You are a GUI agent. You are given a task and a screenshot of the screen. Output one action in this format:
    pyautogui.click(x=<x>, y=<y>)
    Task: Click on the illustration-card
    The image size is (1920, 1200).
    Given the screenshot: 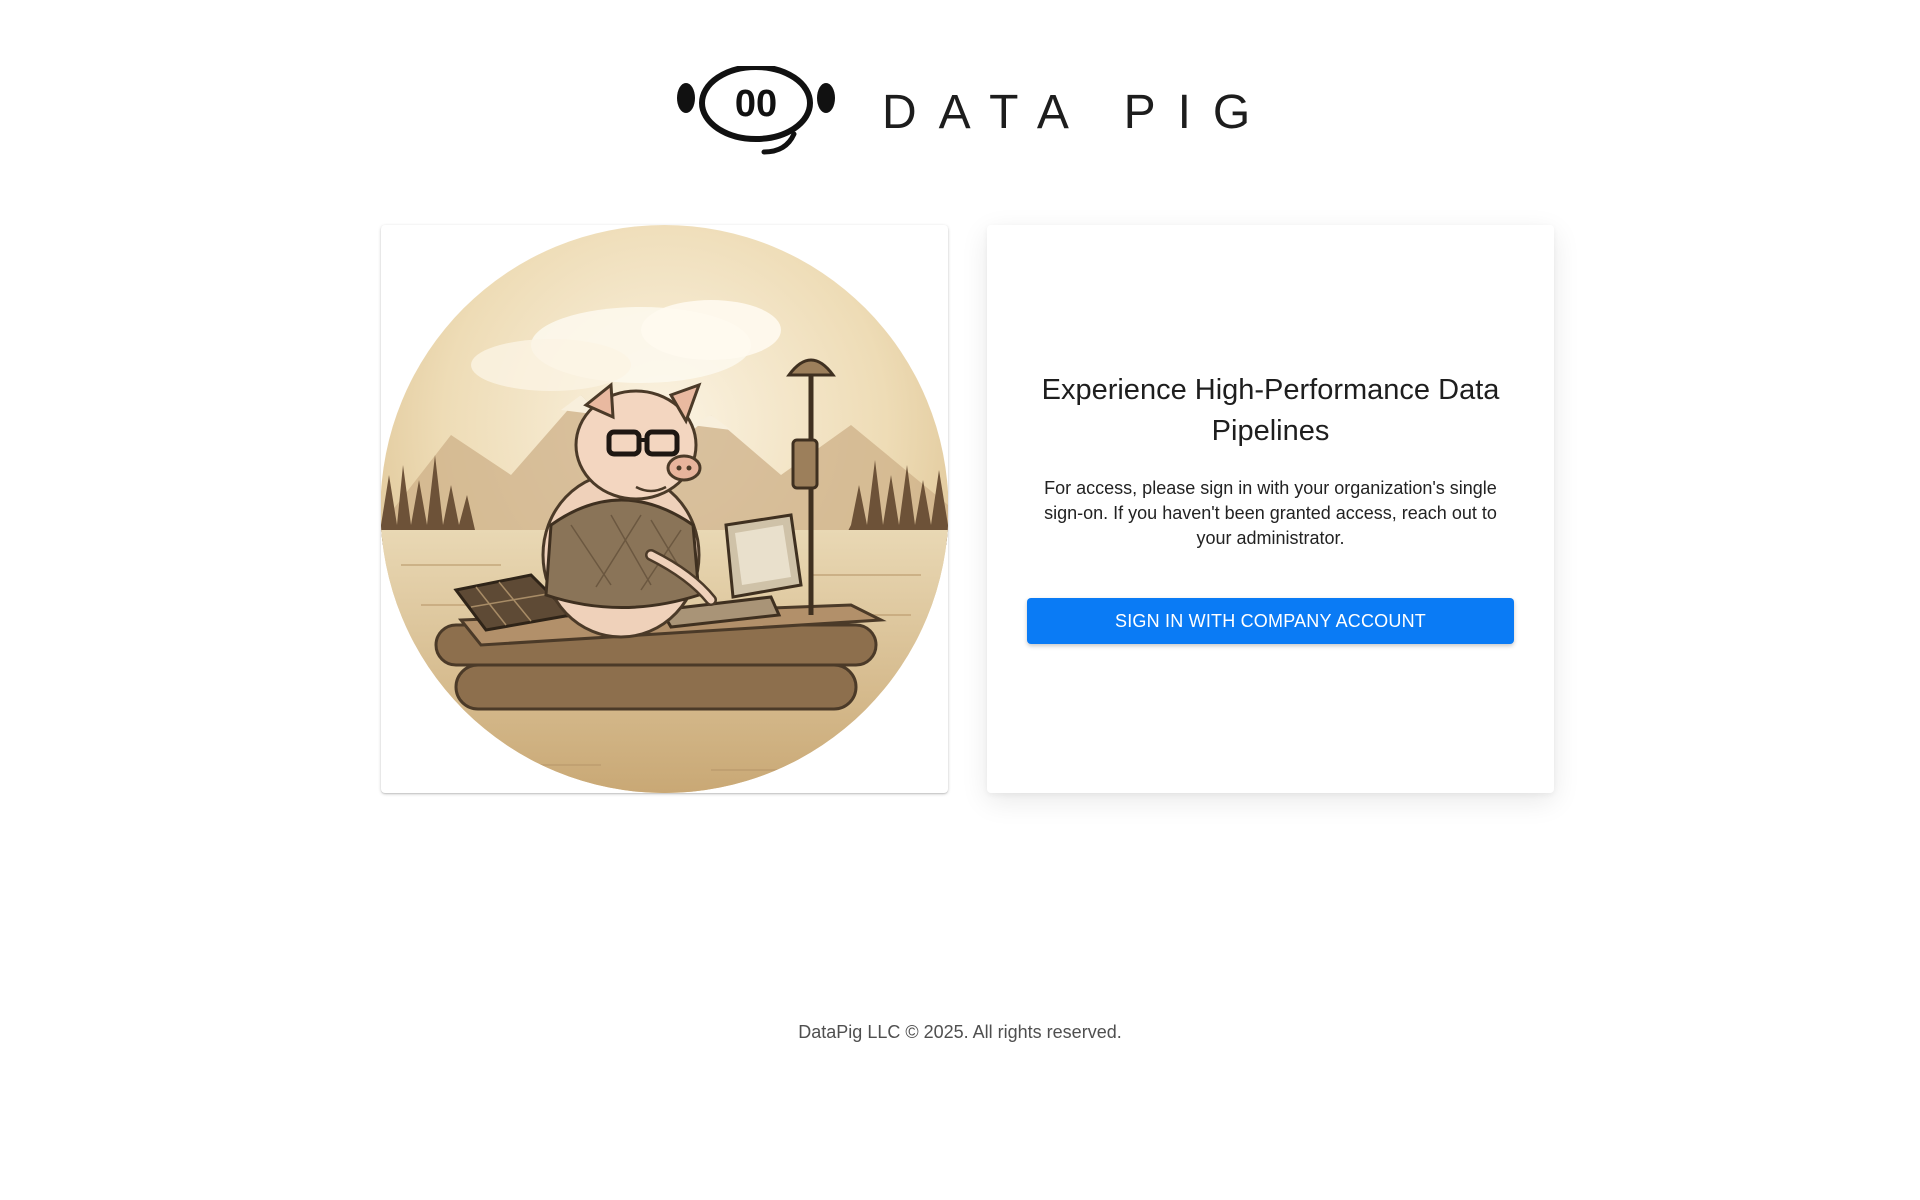 What is the action you would take?
    pyautogui.click(x=664, y=509)
    